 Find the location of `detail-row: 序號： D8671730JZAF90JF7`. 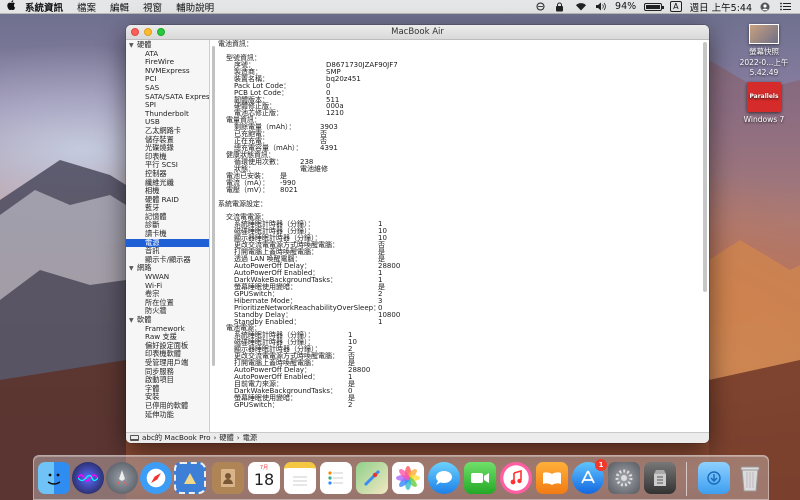

detail-row: 序號： D8671730JZAF90JF7 is located at coordinates (459, 65).